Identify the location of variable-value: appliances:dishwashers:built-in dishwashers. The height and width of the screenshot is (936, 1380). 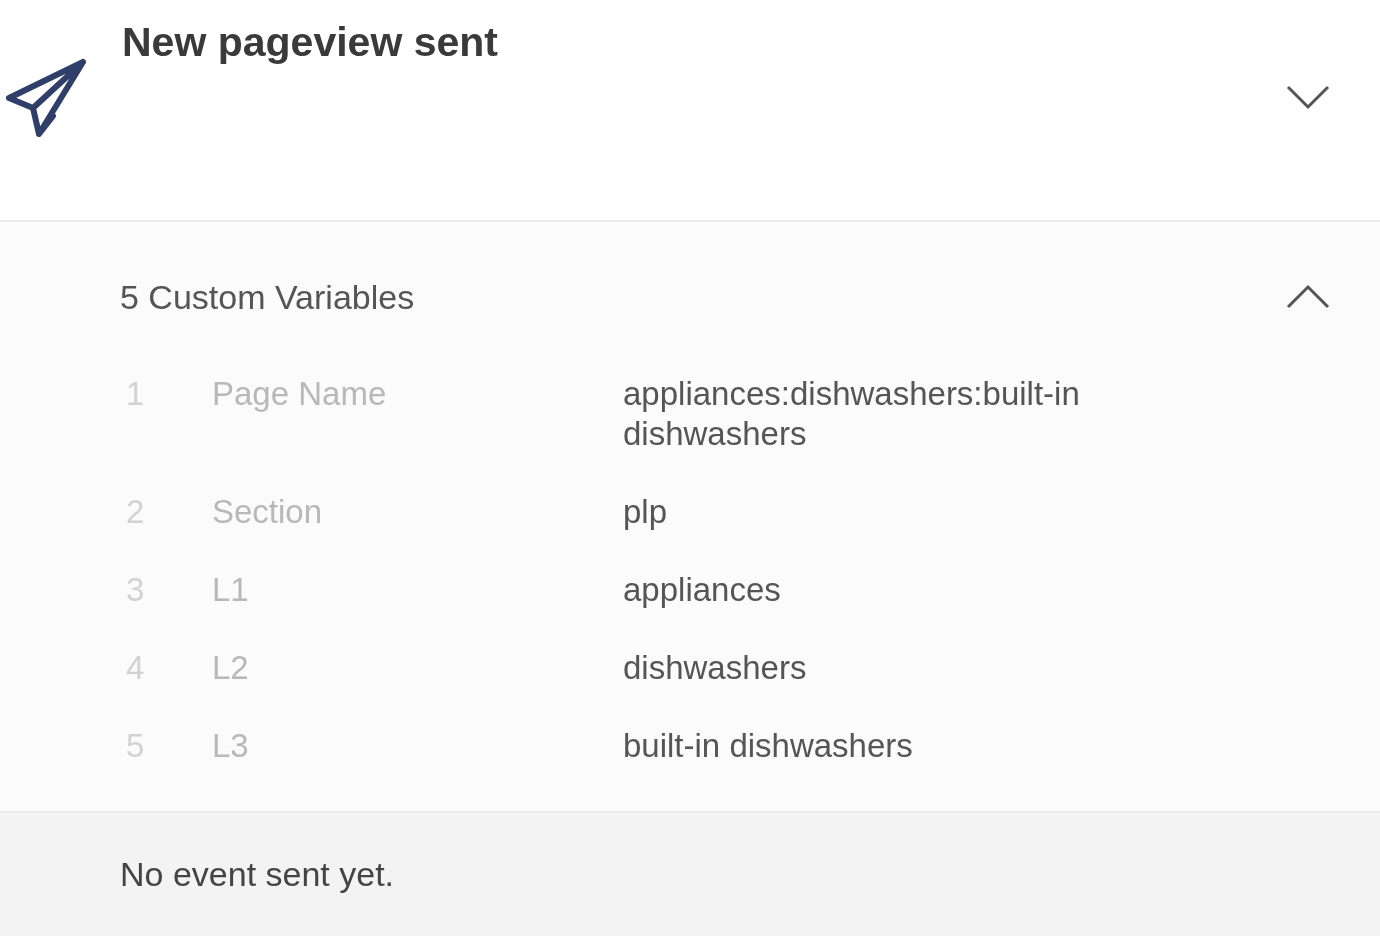
(852, 414).